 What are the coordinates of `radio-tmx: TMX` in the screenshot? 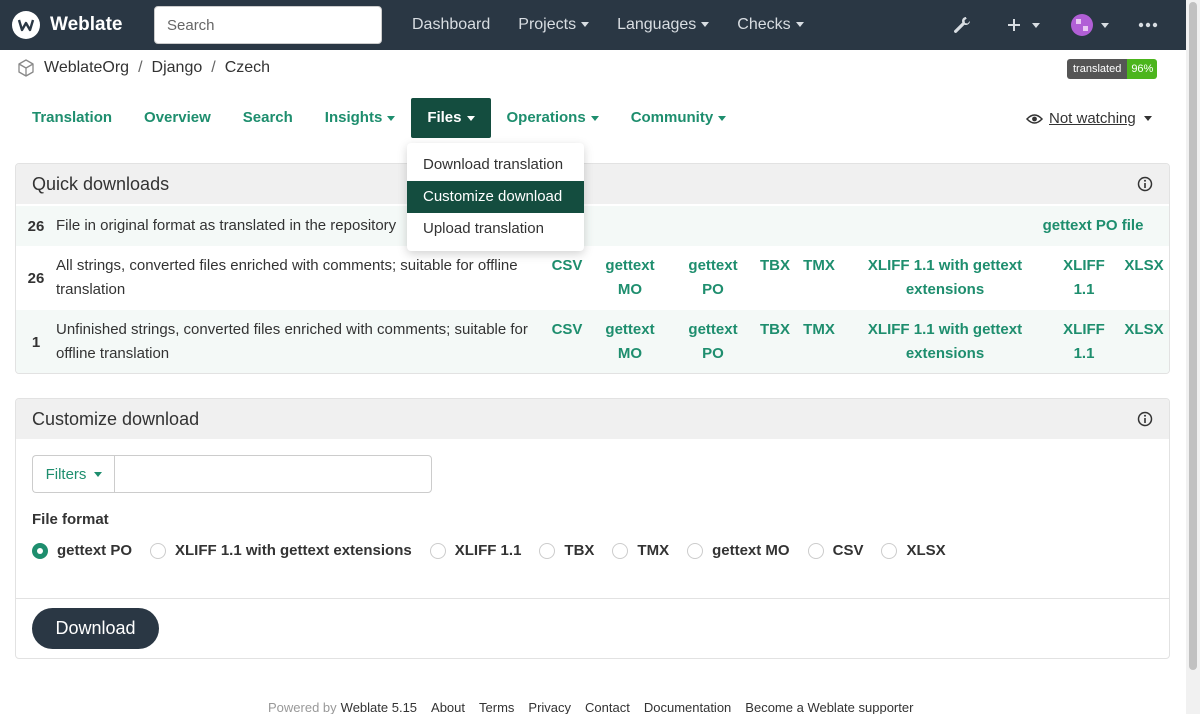 It's located at (640, 550).